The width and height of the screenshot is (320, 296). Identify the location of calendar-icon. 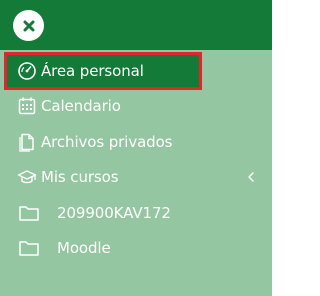
(27, 106).